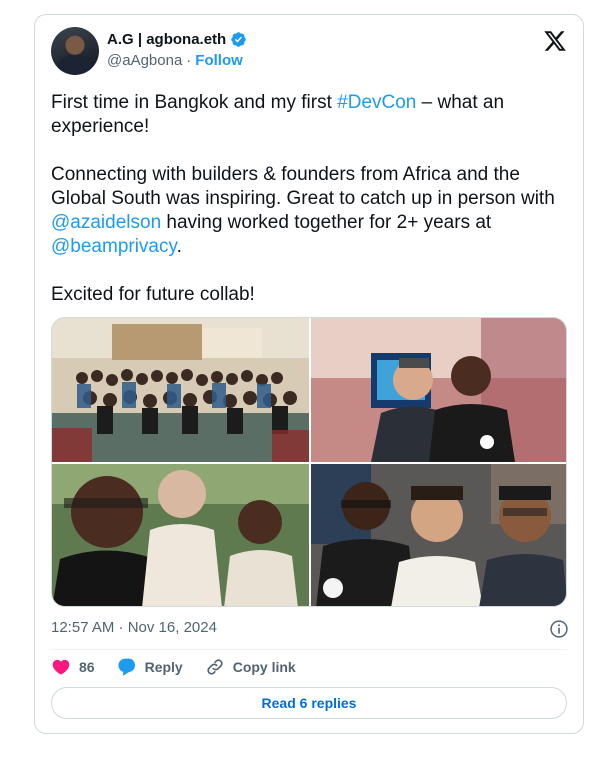 The width and height of the screenshot is (614, 760). I want to click on tweet-header: A.G | agbona.eth @aAgbona · Follow, so click(309, 52).